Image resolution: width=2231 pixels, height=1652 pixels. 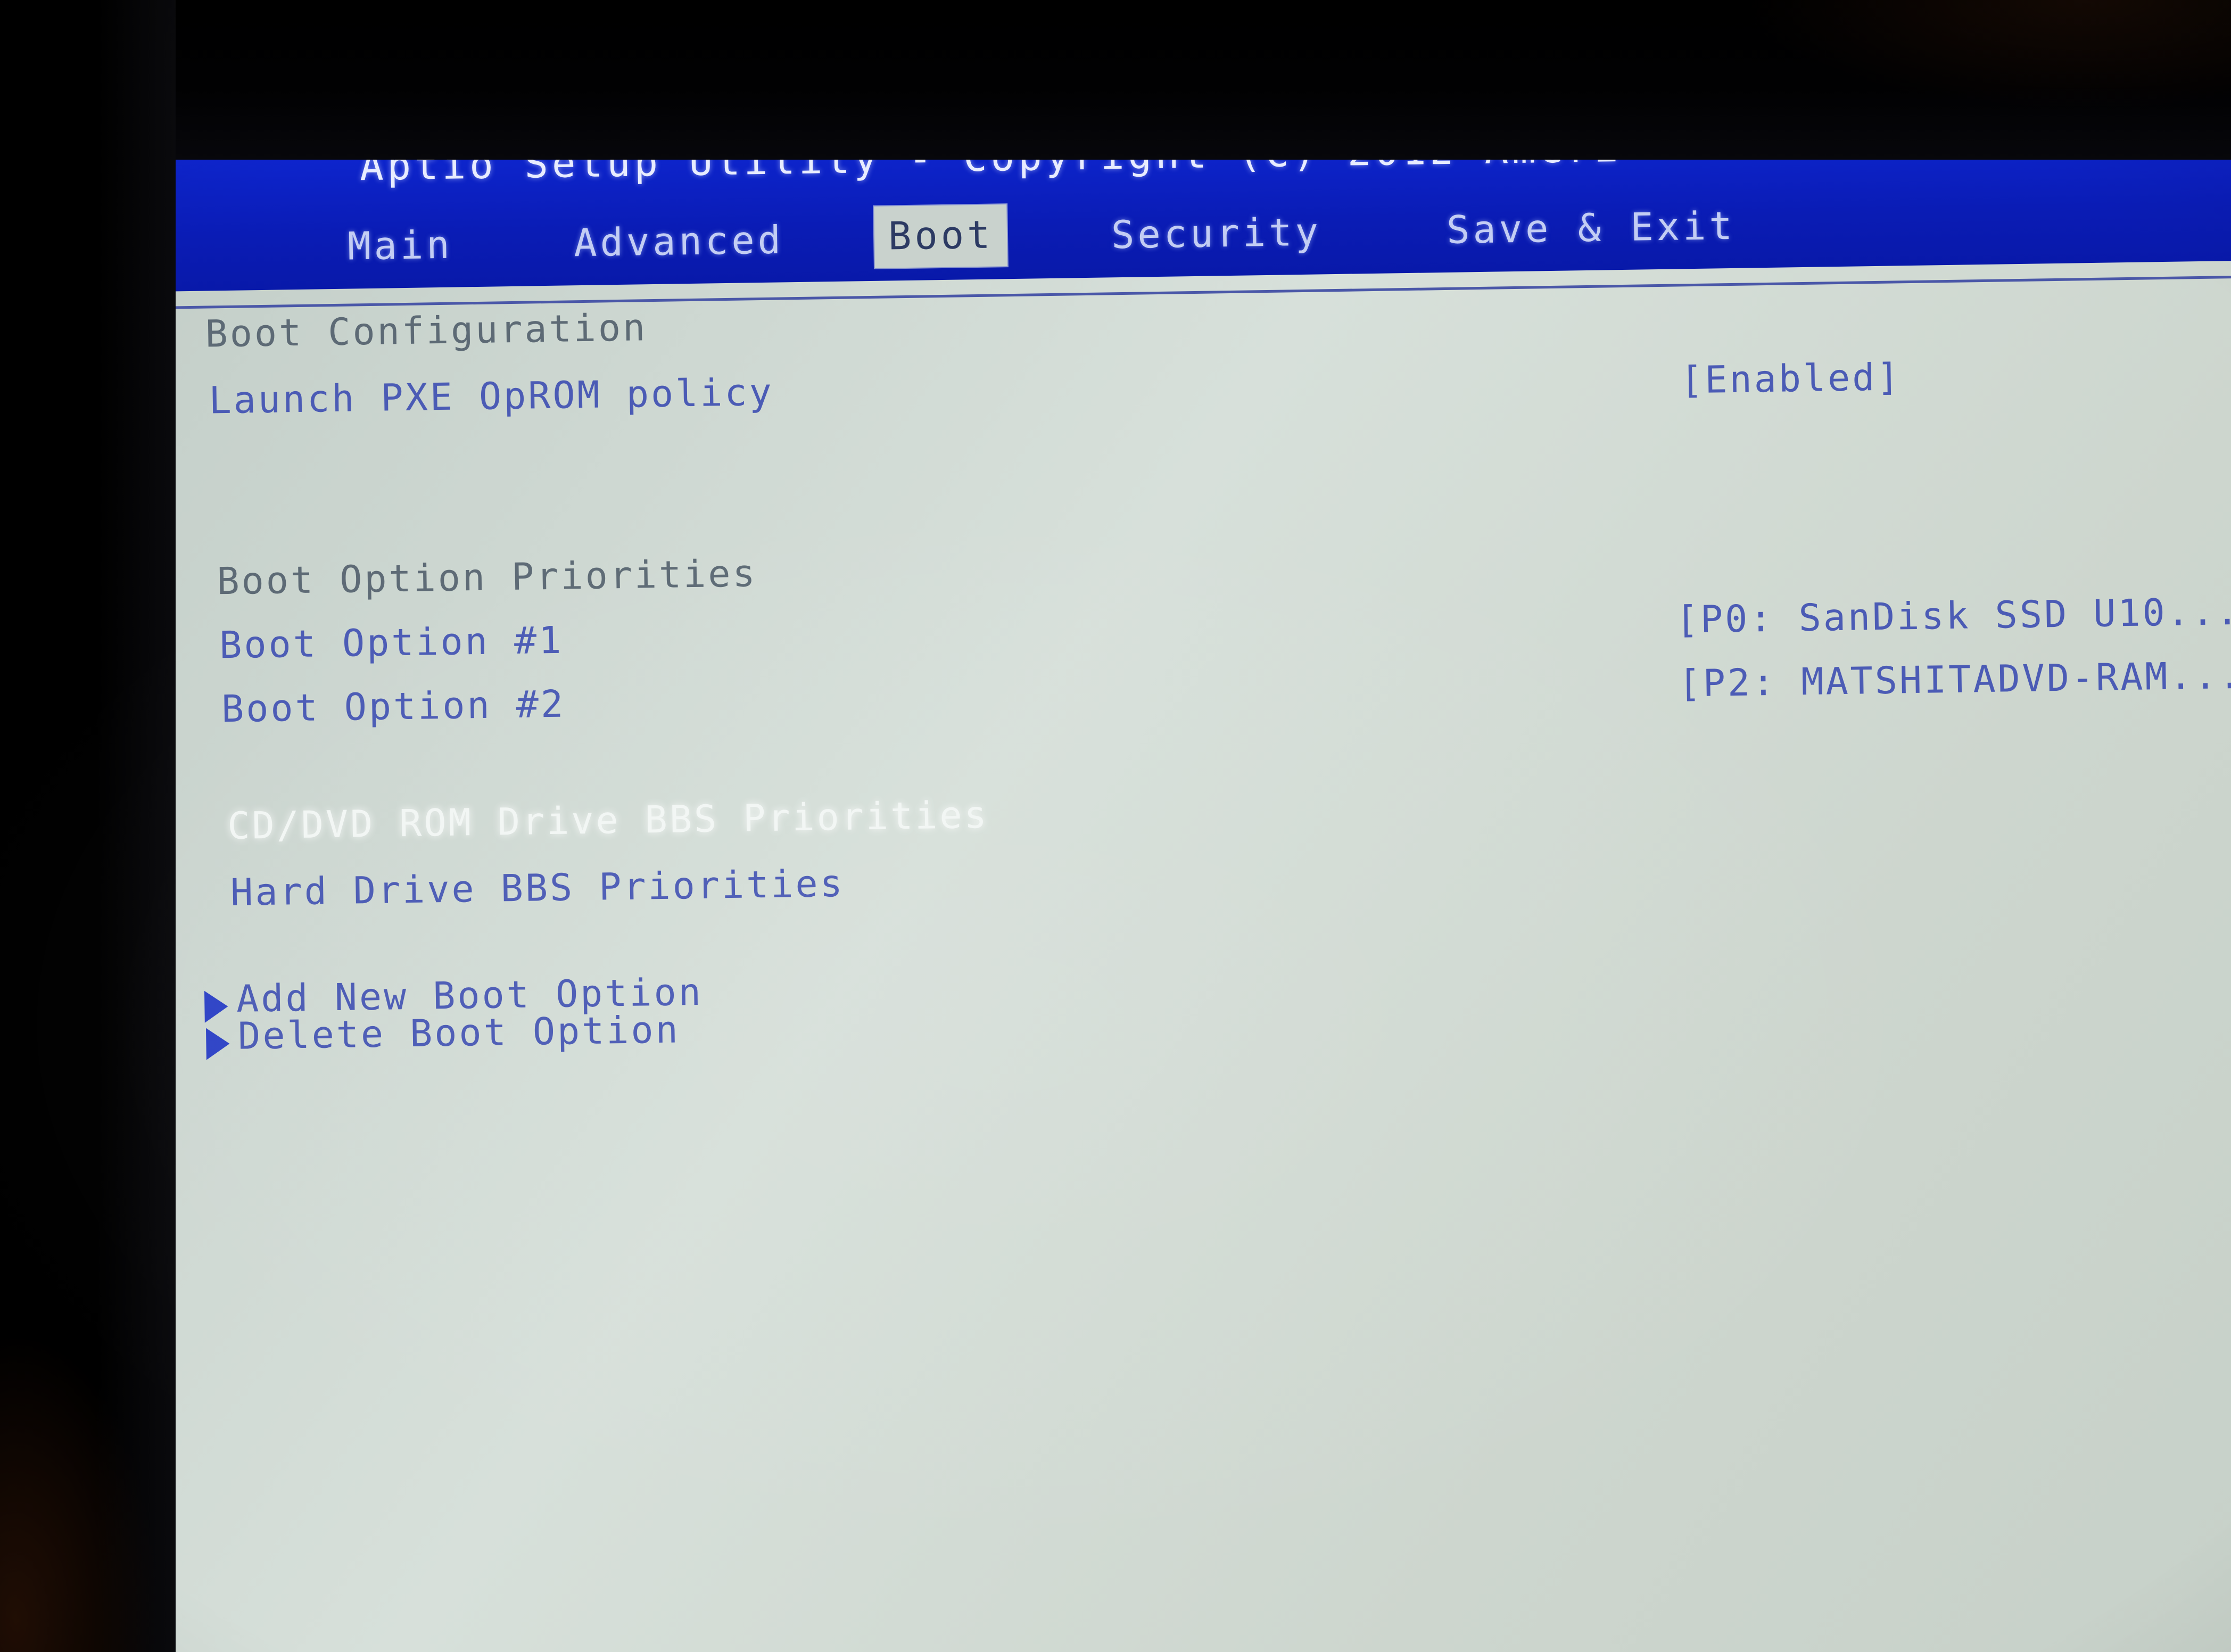 What do you see at coordinates (492, 397) in the screenshot?
I see `row-label-launch-pxe-oprom-policy: Launch PXE OpROM policy` at bounding box center [492, 397].